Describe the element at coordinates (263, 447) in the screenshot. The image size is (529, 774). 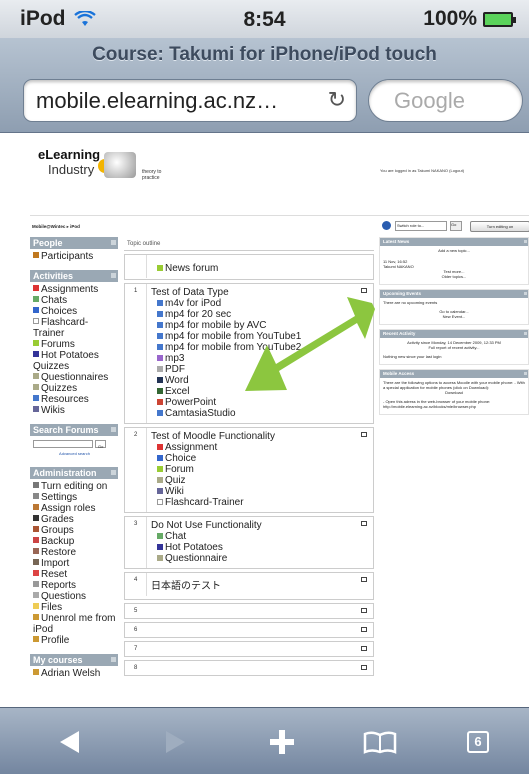
I see `activity-link: Assignment` at that location.